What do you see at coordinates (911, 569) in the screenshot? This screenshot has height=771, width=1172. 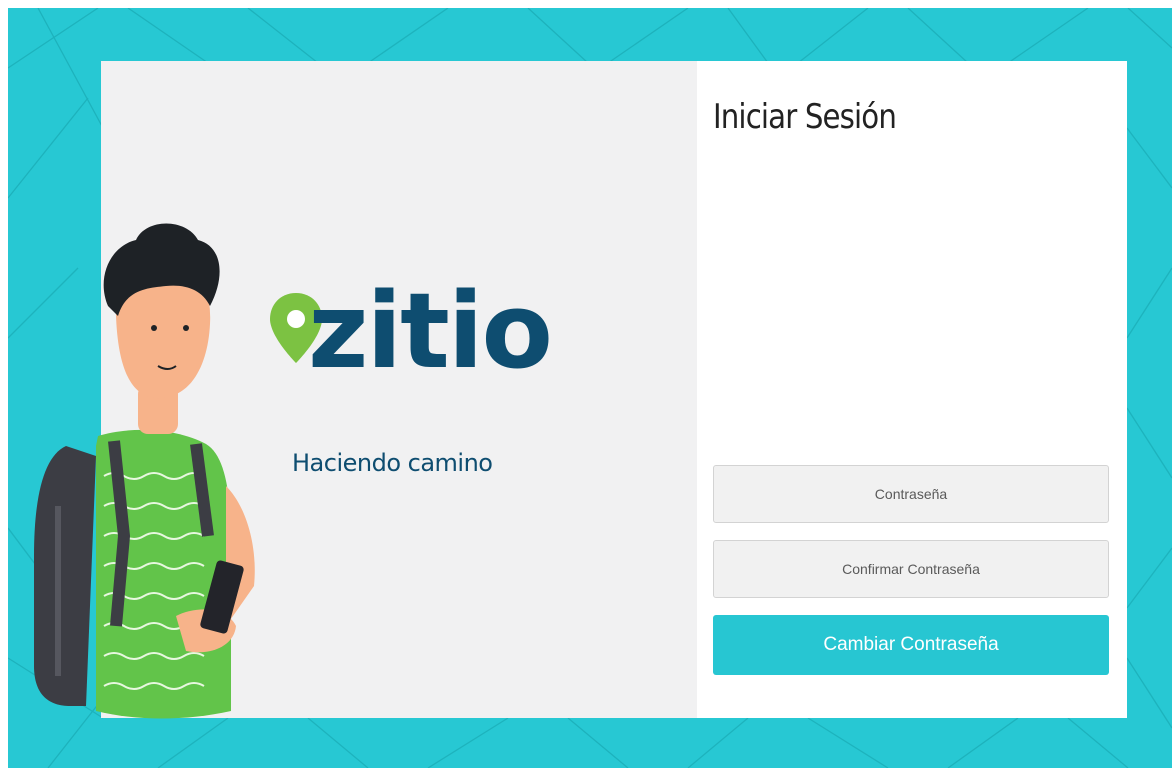 I see `confirm-password-input` at bounding box center [911, 569].